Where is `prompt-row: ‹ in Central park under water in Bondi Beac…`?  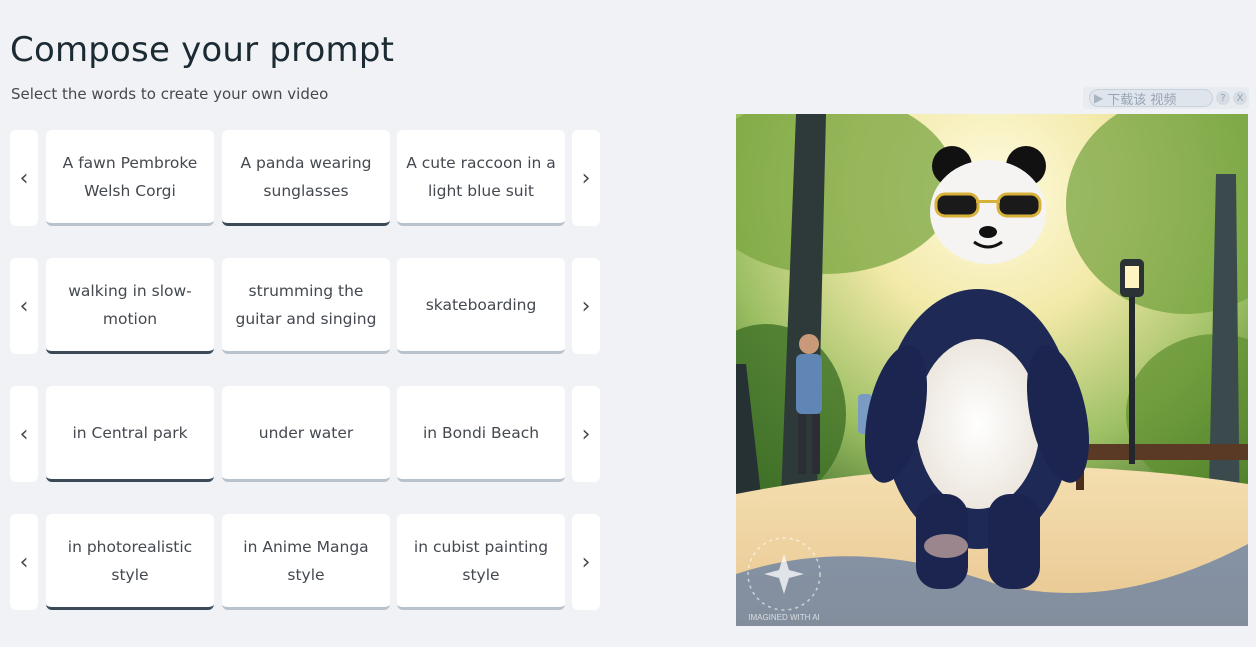 prompt-row: ‹ in Central park under water in Bondi Beac… is located at coordinates (306, 434).